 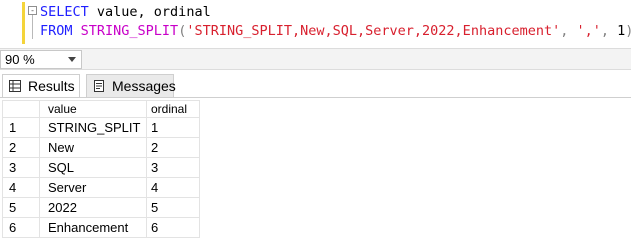 What do you see at coordinates (173, 127) in the screenshot?
I see `cell-ordinal: 1` at bounding box center [173, 127].